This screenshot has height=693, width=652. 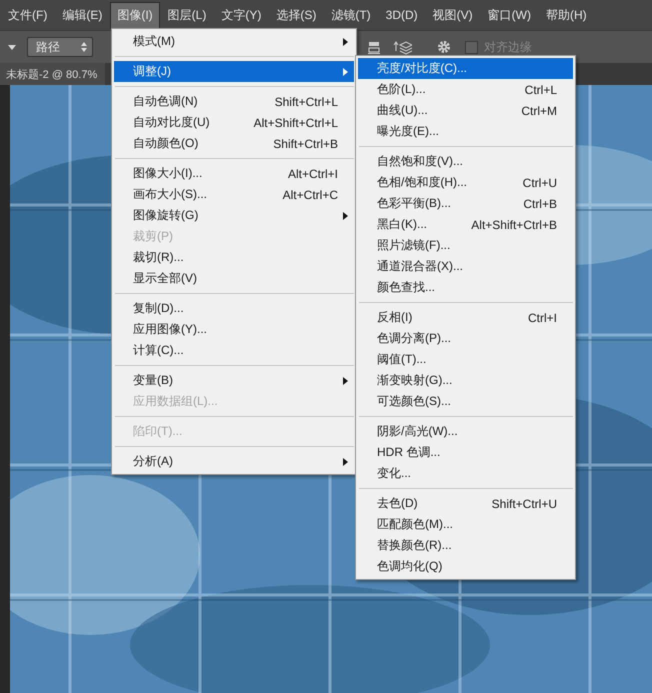 What do you see at coordinates (465, 503) in the screenshot?
I see `menu-item: 去色(D) Shift+Ctrl+U` at bounding box center [465, 503].